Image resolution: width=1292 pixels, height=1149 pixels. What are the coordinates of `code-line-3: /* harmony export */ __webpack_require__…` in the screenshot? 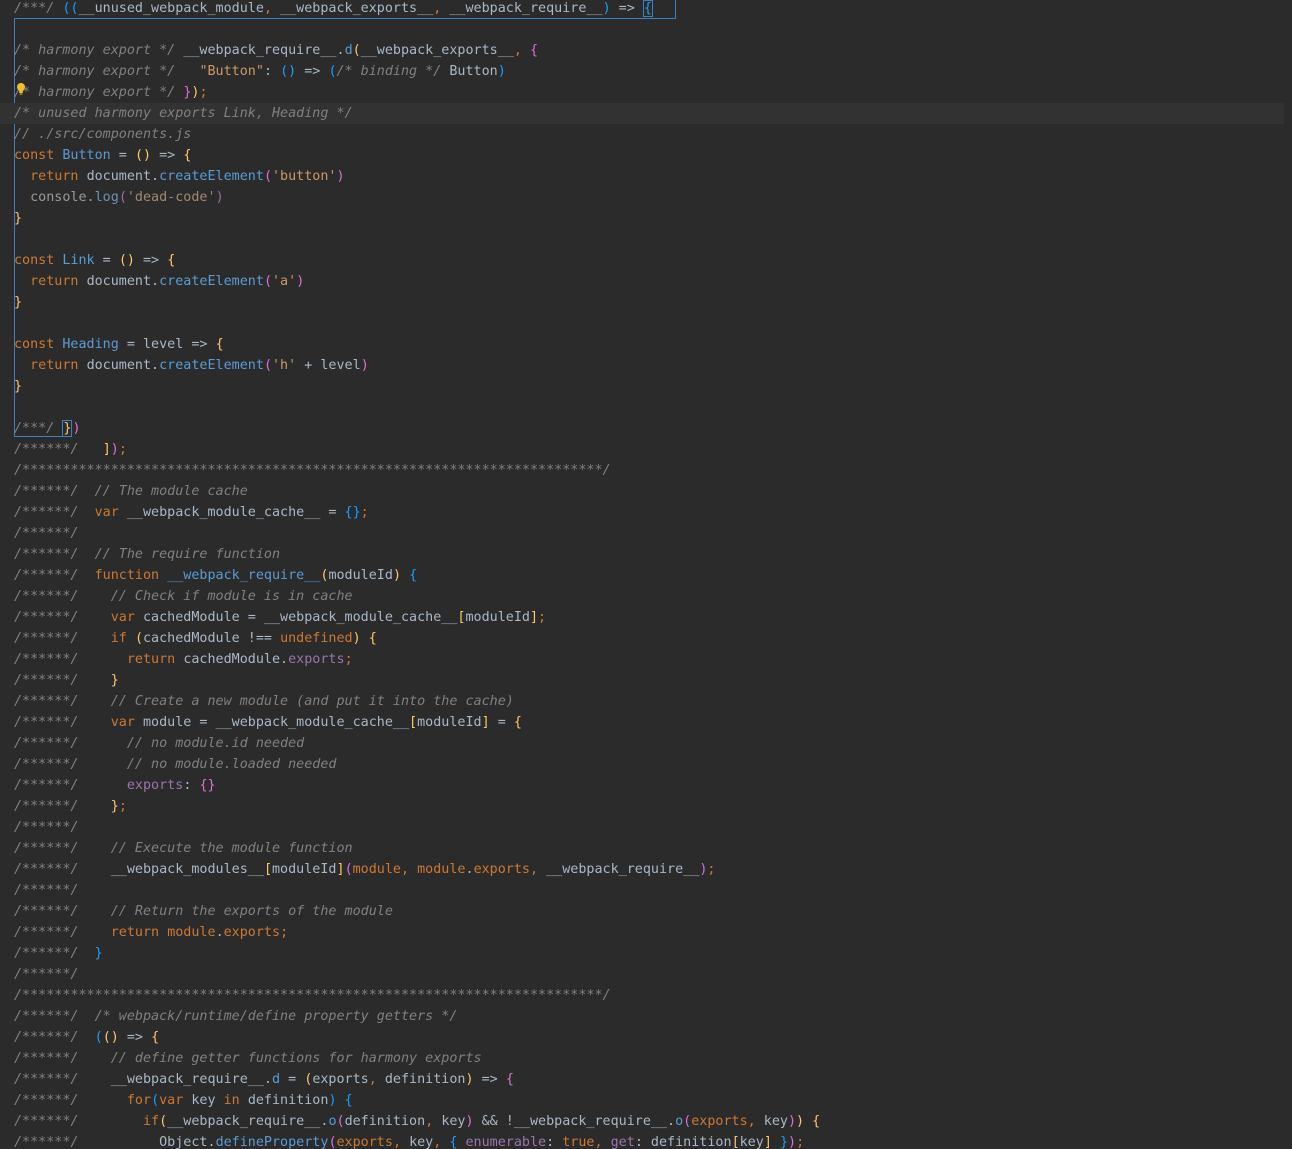 It's located at (649, 50).